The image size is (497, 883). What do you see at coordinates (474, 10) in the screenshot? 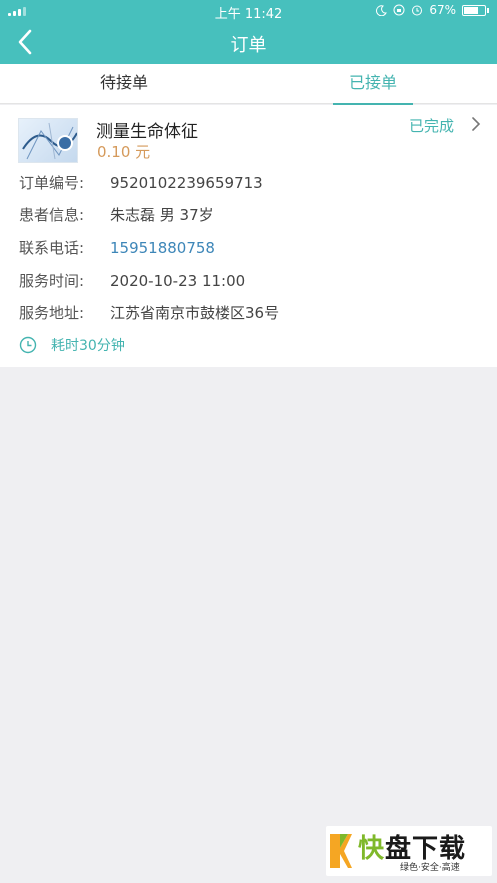
I see `battery-icon` at bounding box center [474, 10].